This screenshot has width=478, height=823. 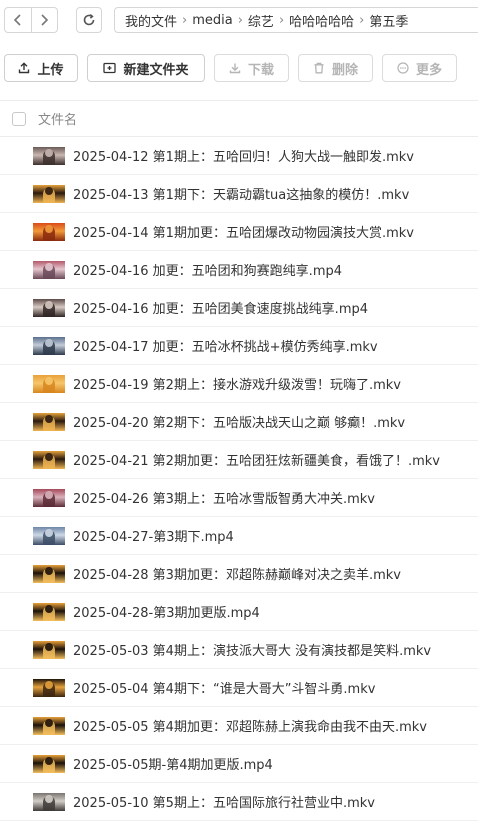 What do you see at coordinates (220, 307) in the screenshot?
I see `file-name: 2025-04-16 加更：五哈团美食速度挑战纯享.mp4` at bounding box center [220, 307].